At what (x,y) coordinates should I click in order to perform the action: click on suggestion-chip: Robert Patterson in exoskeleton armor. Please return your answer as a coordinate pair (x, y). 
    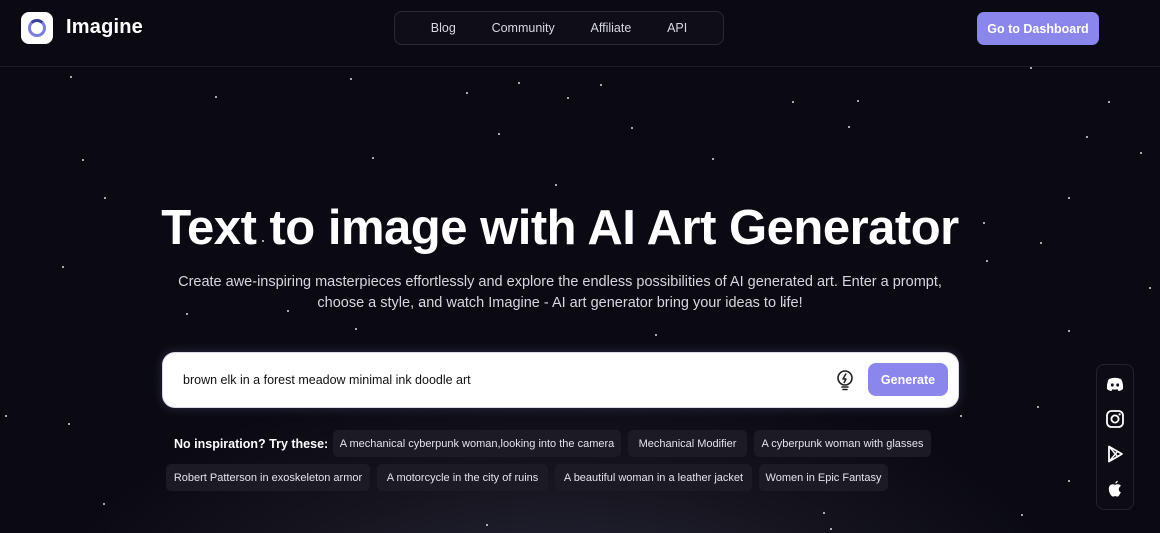
    Looking at the image, I should click on (268, 477).